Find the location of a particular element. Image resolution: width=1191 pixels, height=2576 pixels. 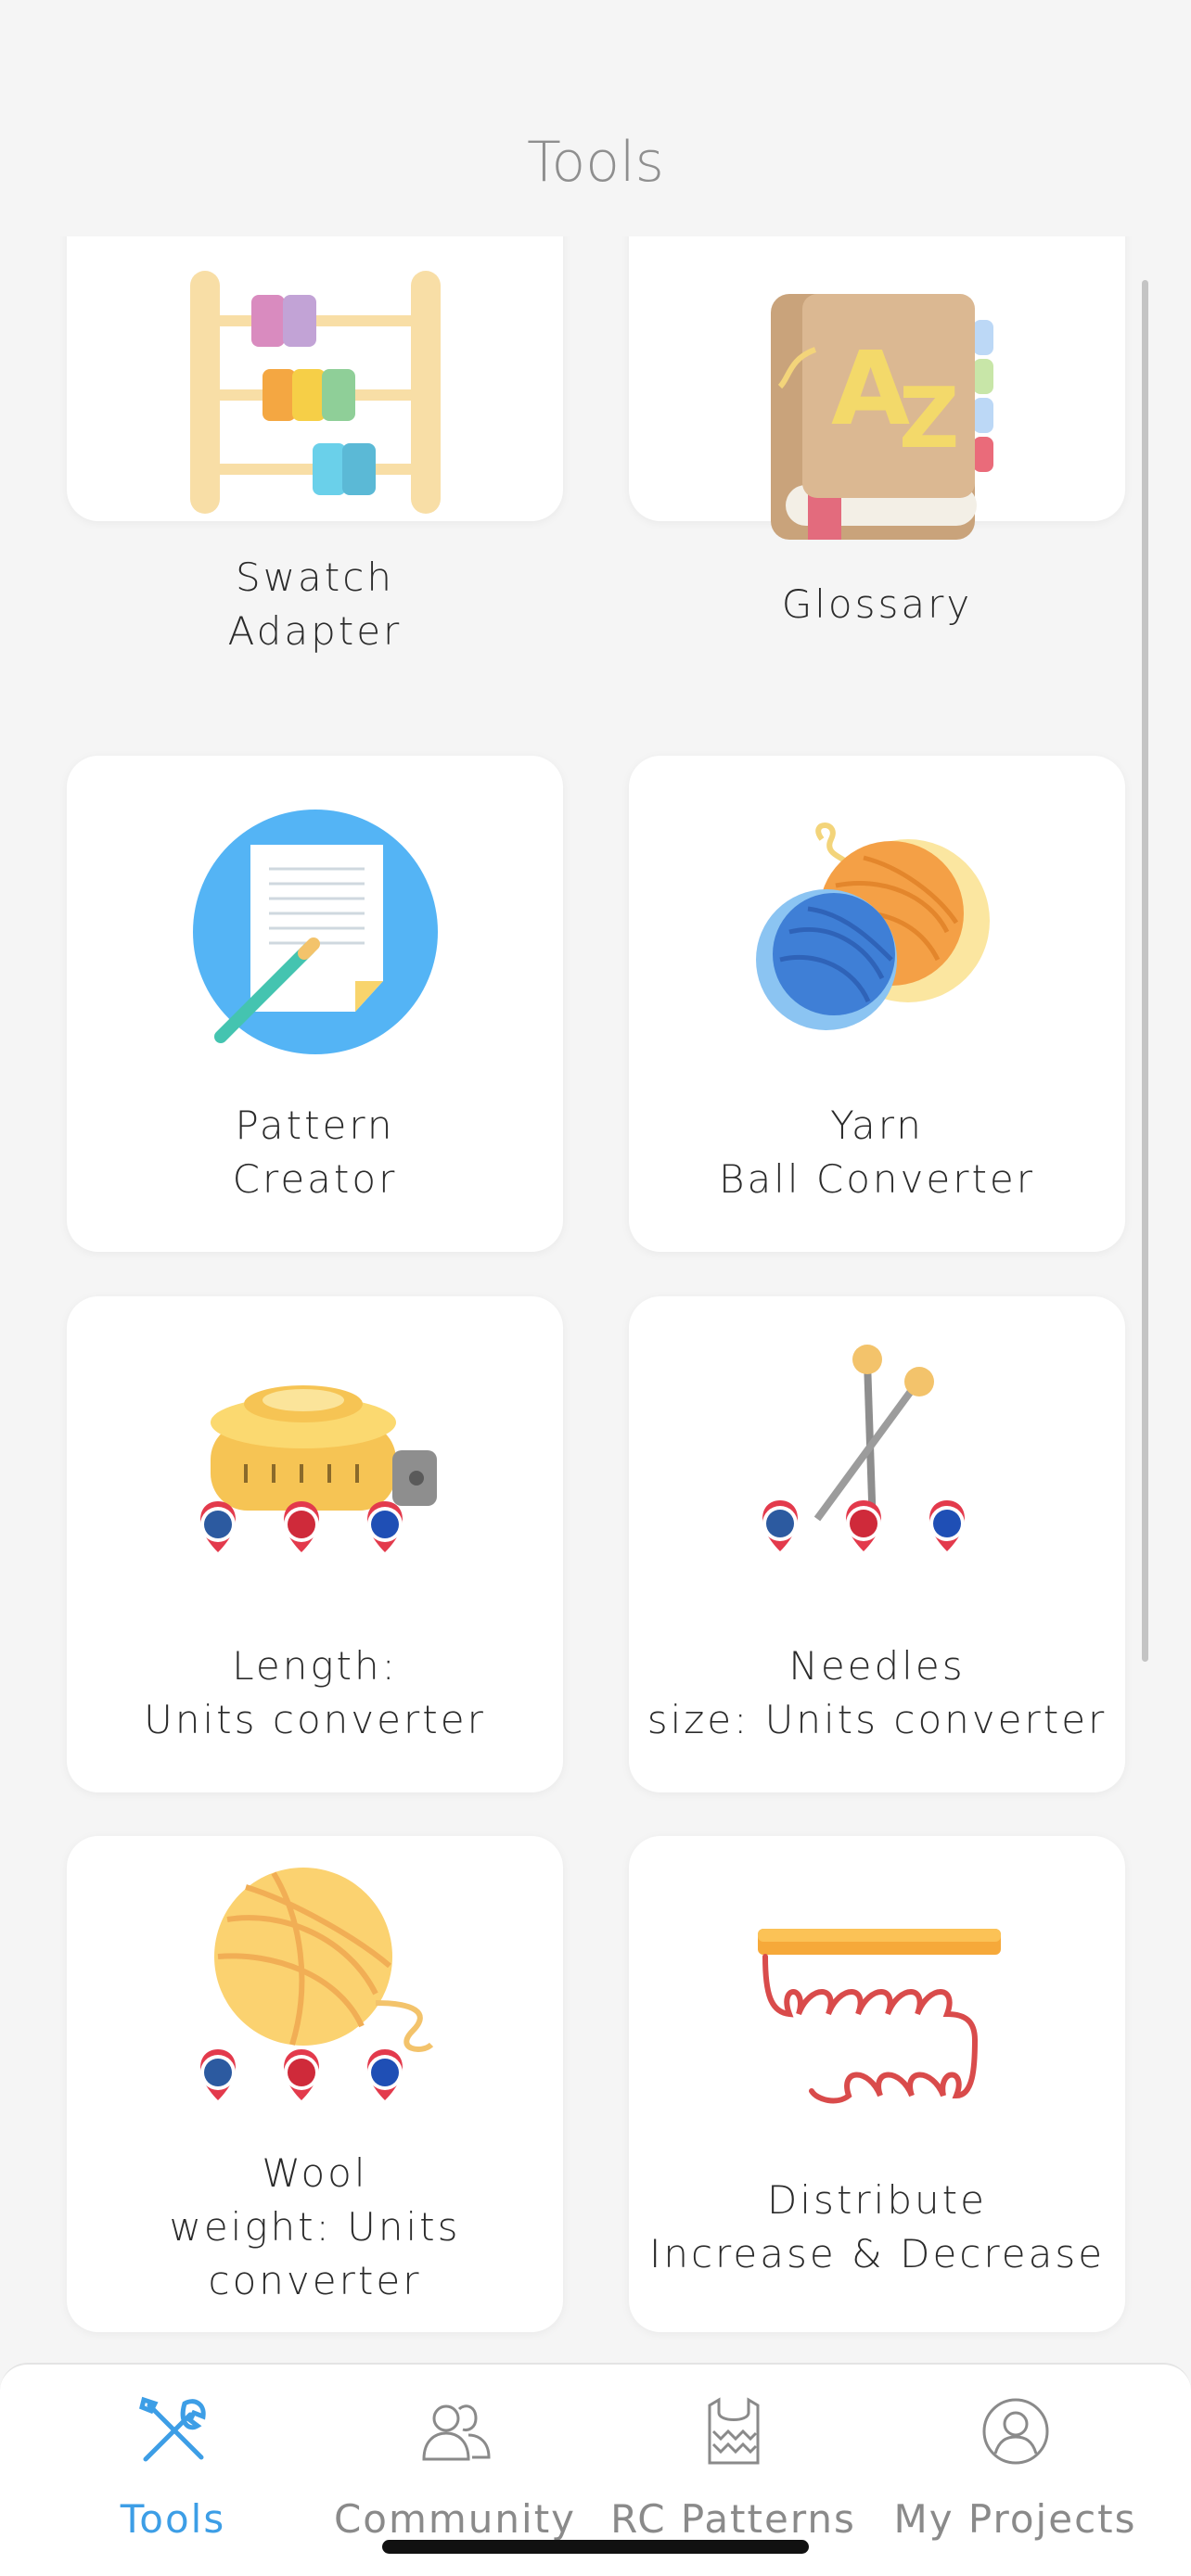

wool-ball-flags-icon is located at coordinates (315, 1994).